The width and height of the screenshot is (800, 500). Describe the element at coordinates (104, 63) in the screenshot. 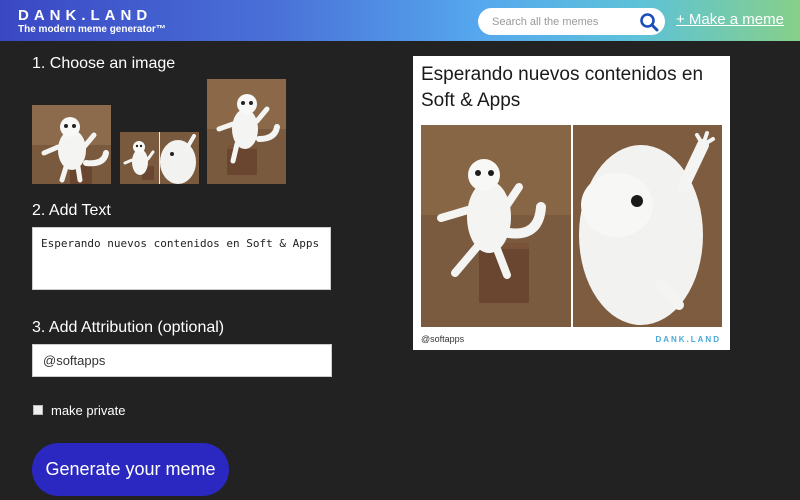

I see `step-choose-image-label: 1. Choose an image` at that location.